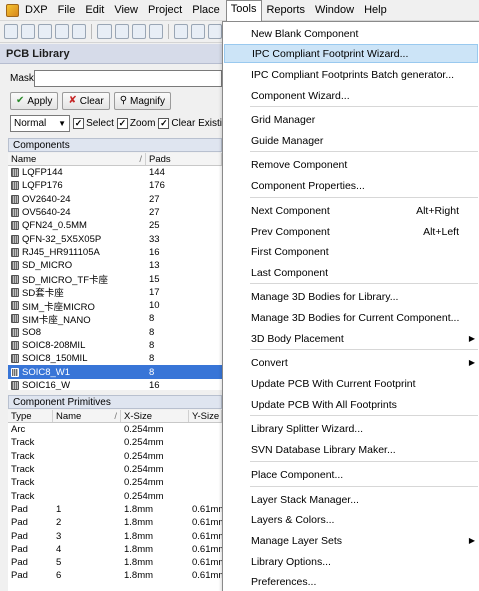  Describe the element at coordinates (79, 31) in the screenshot. I see `print-preview-icon` at that location.